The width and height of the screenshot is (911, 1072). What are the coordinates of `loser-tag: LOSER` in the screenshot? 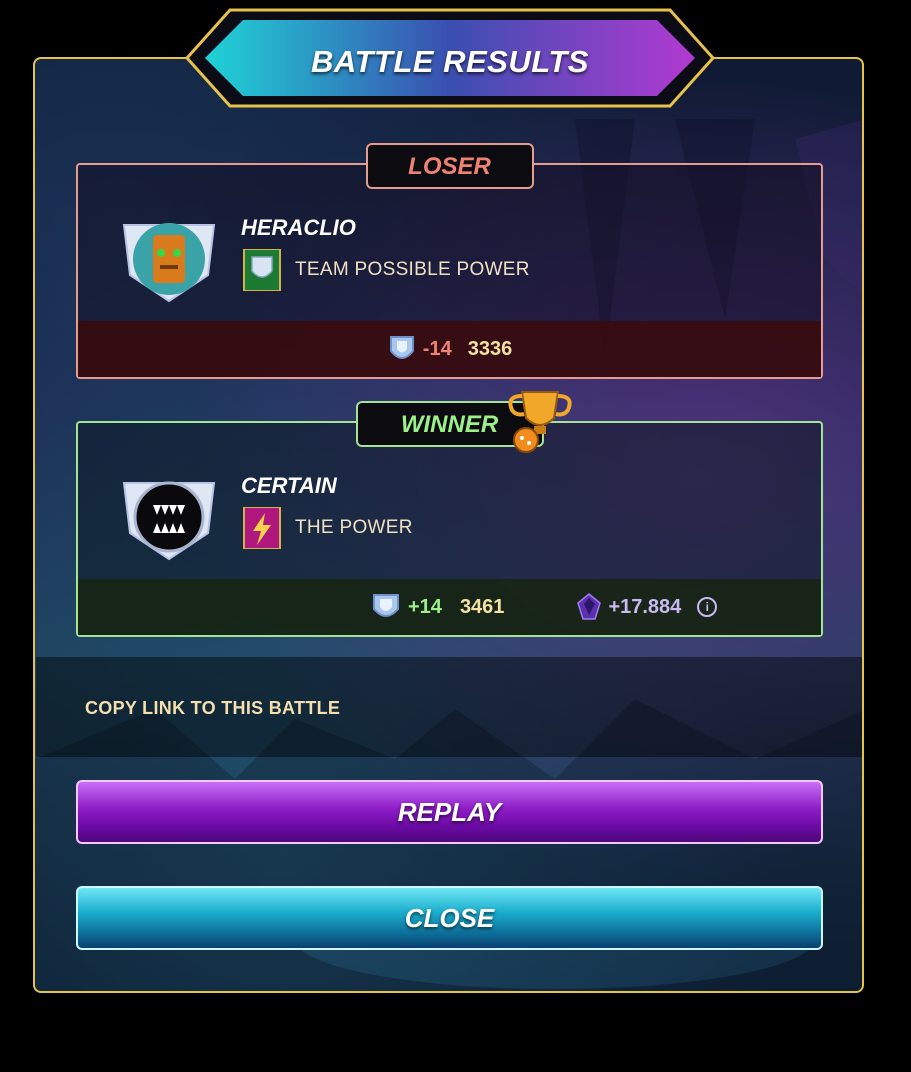 It's located at (449, 166).